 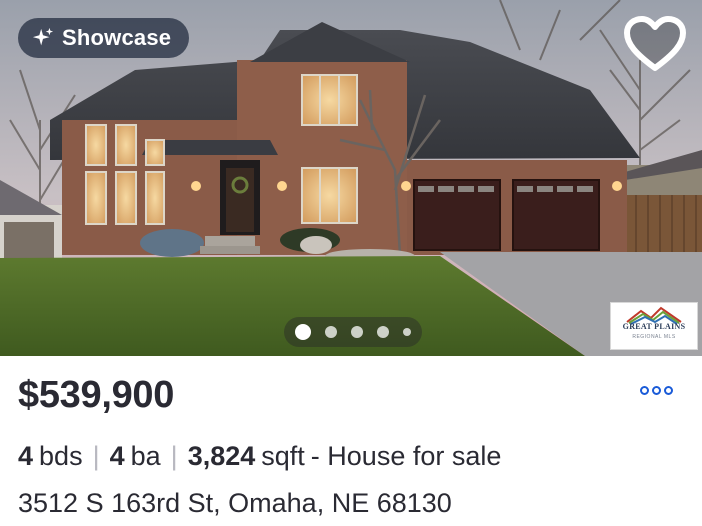 I want to click on showcase-badge: Showcase, so click(x=104, y=38).